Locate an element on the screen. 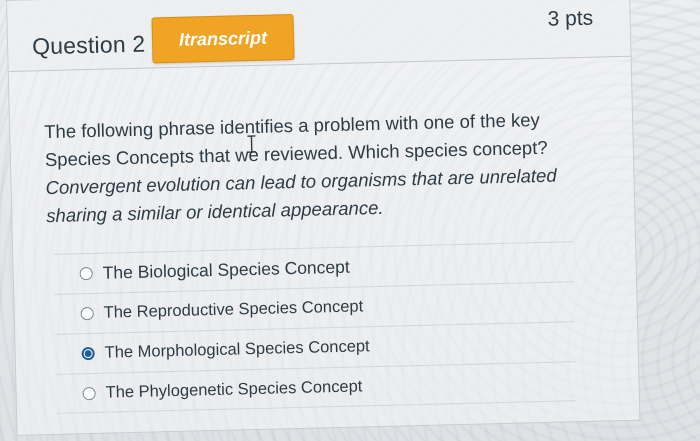 The height and width of the screenshot is (441, 700). transcript-button: Itranscript is located at coordinates (223, 38).